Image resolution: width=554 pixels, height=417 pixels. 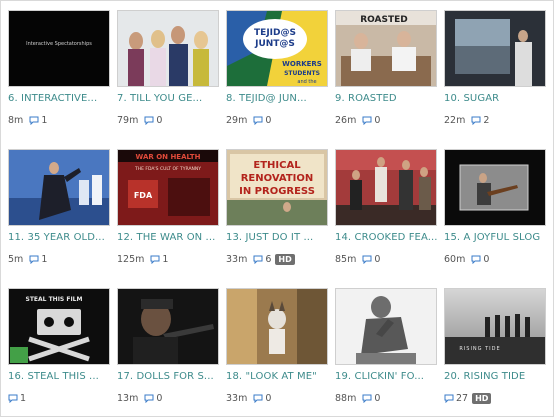 What do you see at coordinates (16, 259) in the screenshot?
I see `video-duration: 5m` at bounding box center [16, 259].